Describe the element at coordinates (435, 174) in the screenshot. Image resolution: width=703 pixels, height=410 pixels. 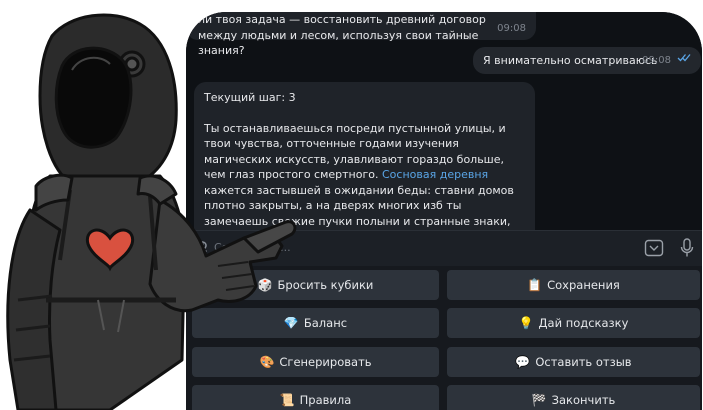
I see `location-link: Сосновая деревня` at that location.